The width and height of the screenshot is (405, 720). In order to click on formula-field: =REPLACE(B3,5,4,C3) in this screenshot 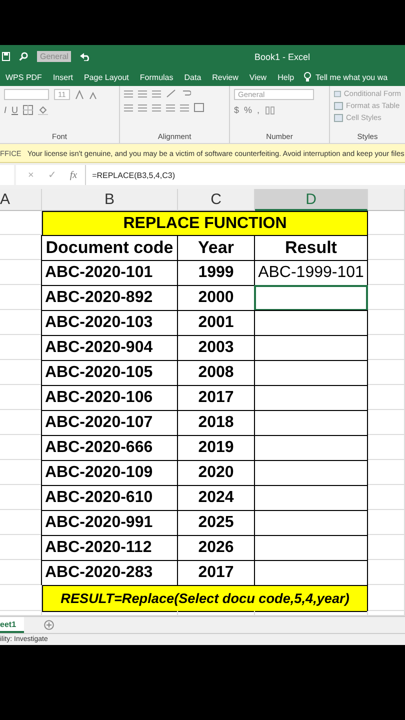, I will do `click(245, 175)`.